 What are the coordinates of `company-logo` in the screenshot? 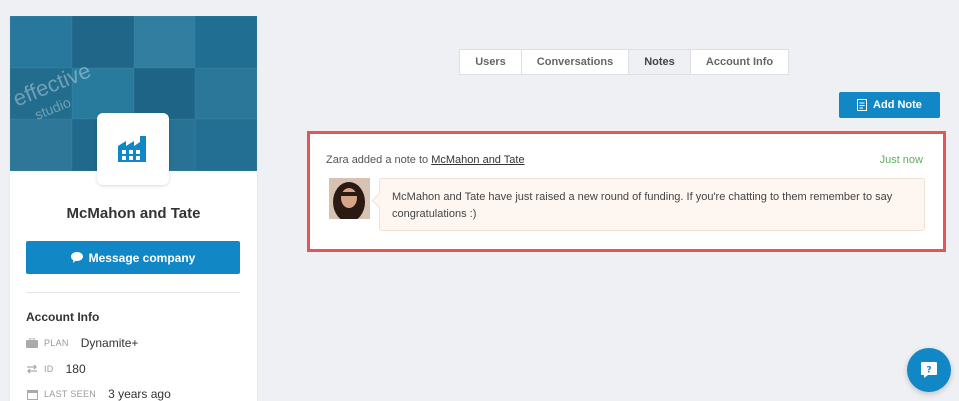 It's located at (133, 149).